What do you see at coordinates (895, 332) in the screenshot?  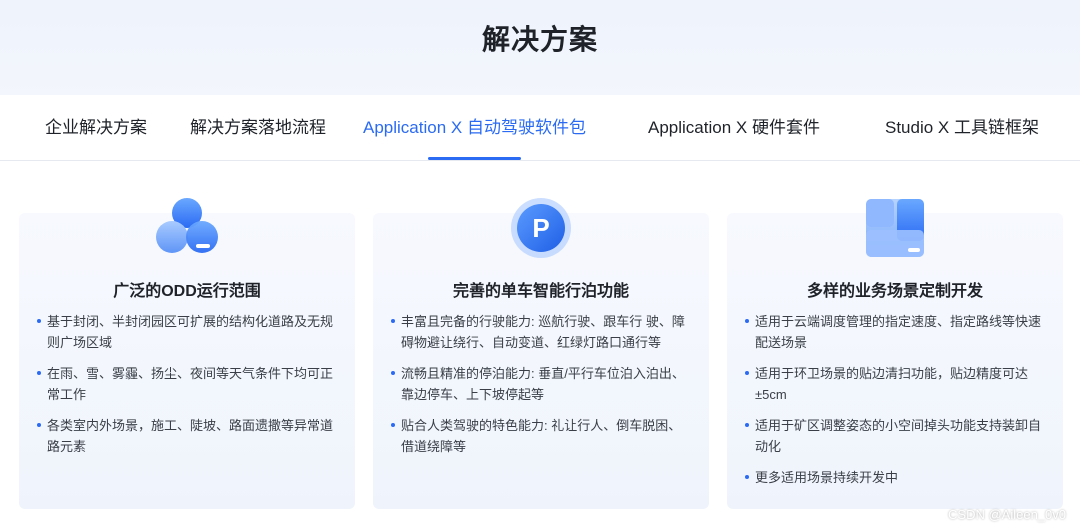 I see `list-item: 适用于云端调度管理的指定速度、指定路线等快速配送场景` at bounding box center [895, 332].